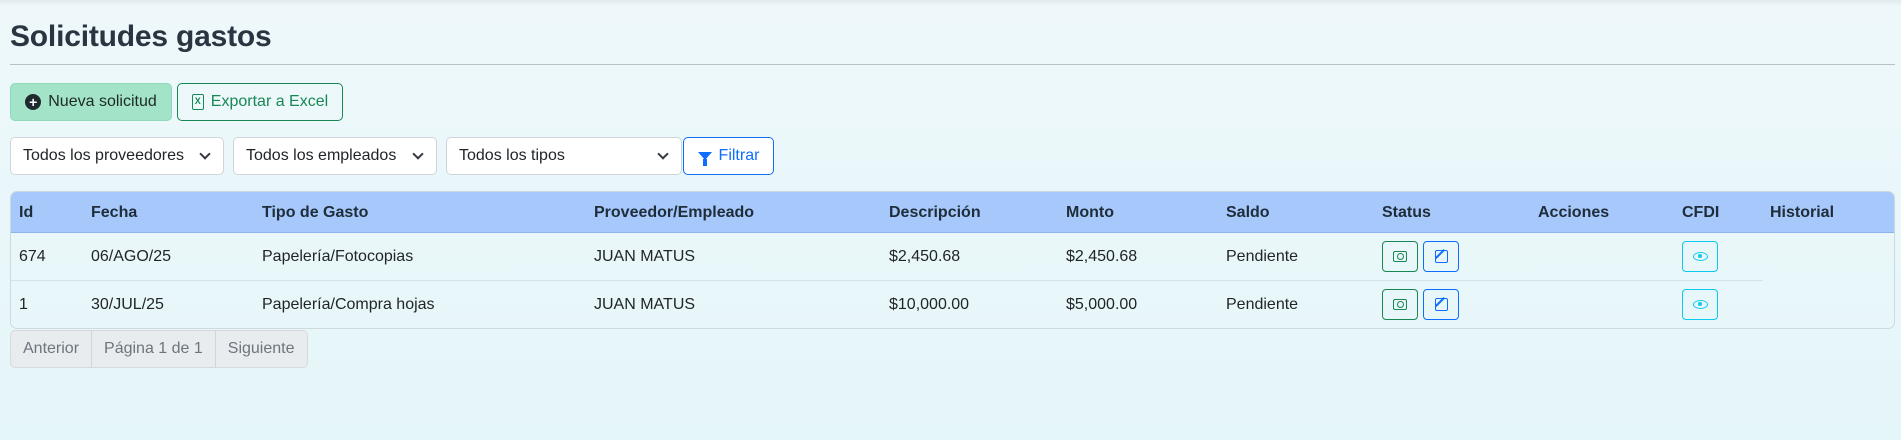  I want to click on filter-label: Filtrar, so click(739, 155).